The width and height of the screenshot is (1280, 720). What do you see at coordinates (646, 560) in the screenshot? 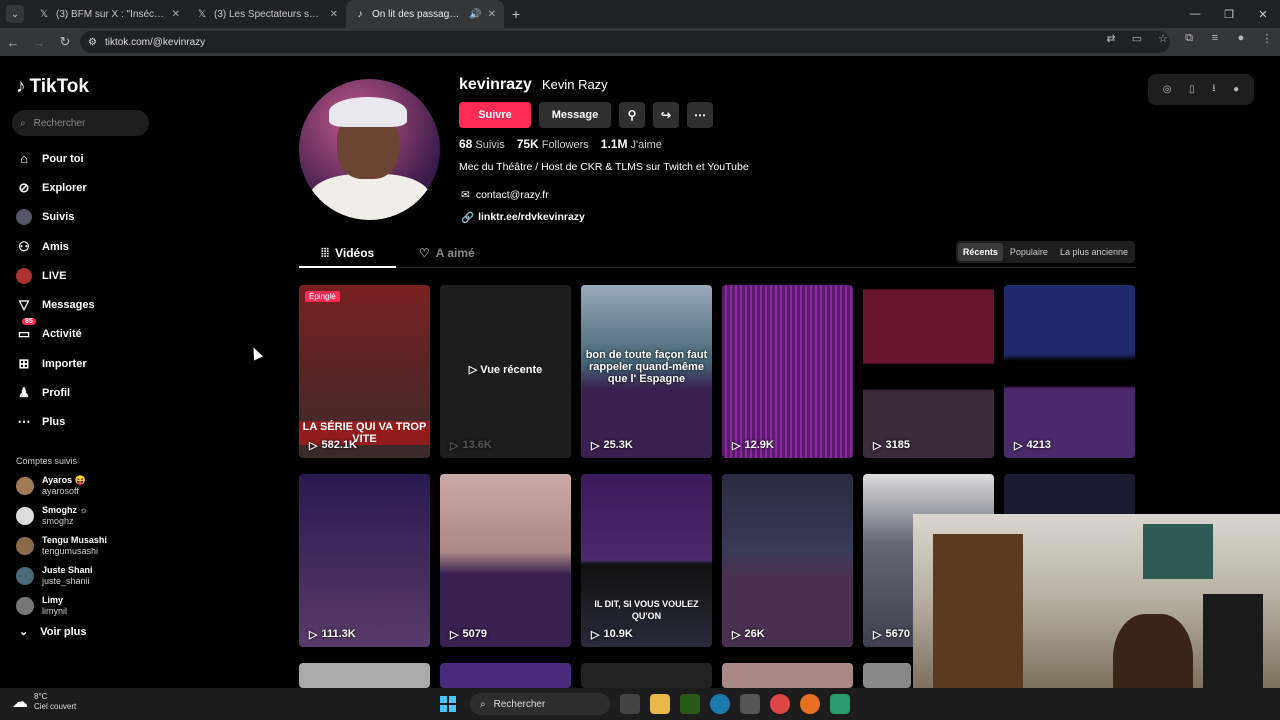
I see `video-card: IL DIT, SI VOUS VOULEZ QU'ON ▷ 10.9K` at bounding box center [646, 560].